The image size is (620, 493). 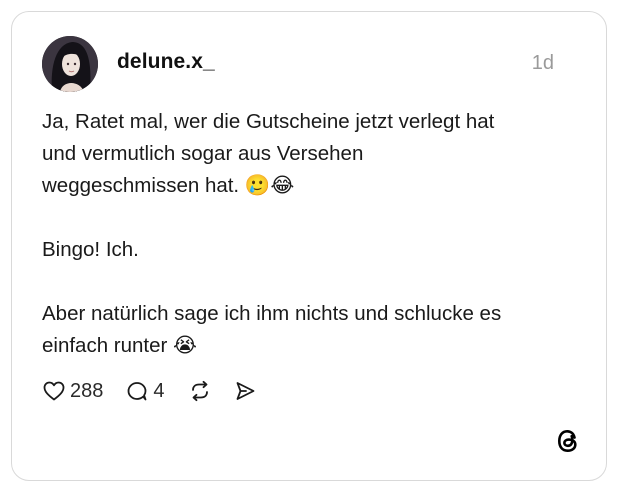 I want to click on threads-logo-icon, so click(x=569, y=441).